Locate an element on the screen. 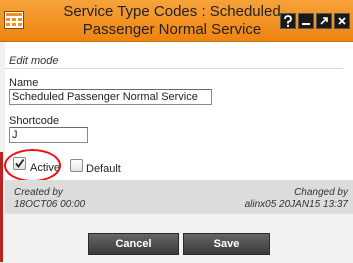 This screenshot has width=353, height=263. app-grid-icon is located at coordinates (14, 20).